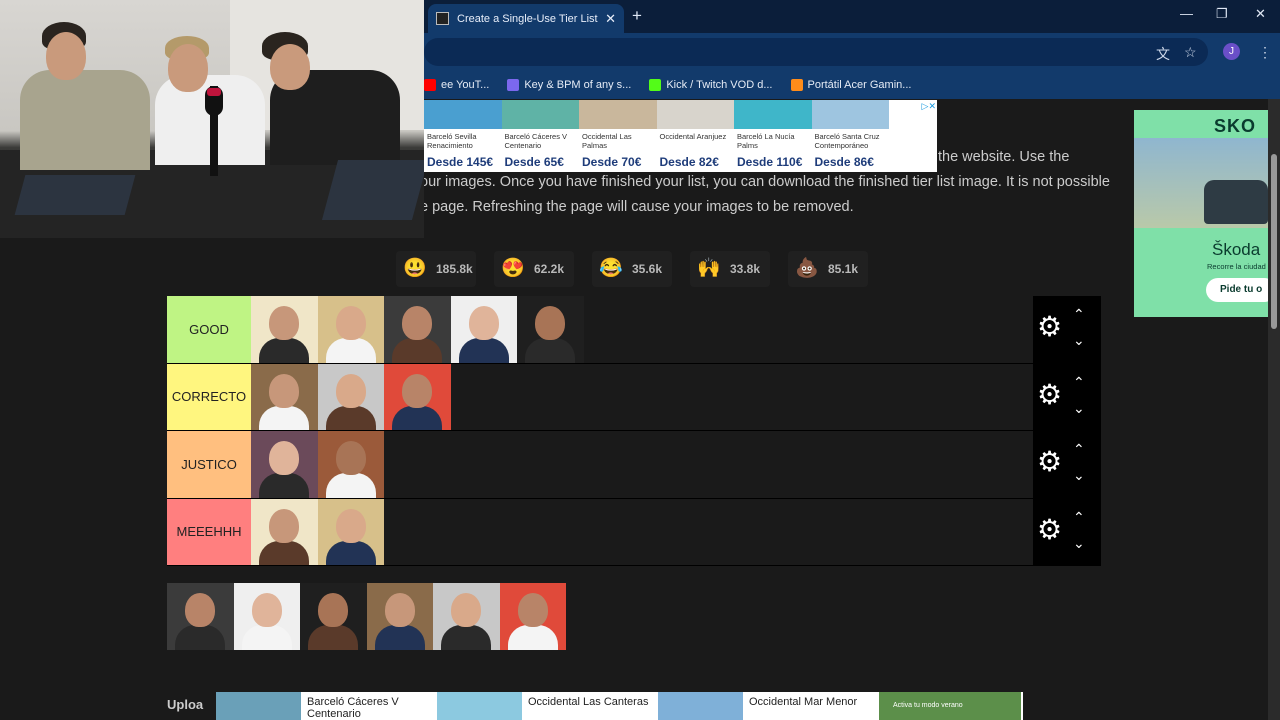 The image size is (1280, 720). I want to click on tiermaker-favicon-icon, so click(442, 18).